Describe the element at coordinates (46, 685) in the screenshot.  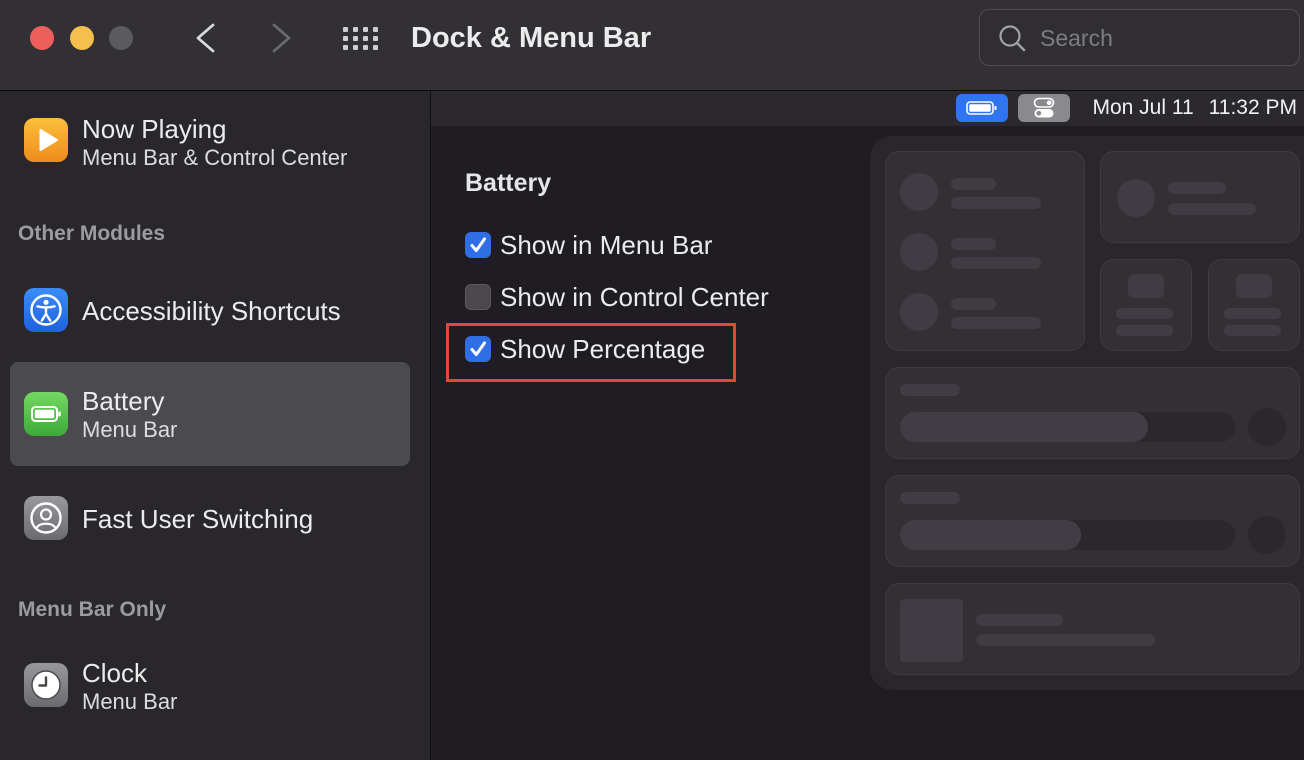
I see `clock-icon` at that location.